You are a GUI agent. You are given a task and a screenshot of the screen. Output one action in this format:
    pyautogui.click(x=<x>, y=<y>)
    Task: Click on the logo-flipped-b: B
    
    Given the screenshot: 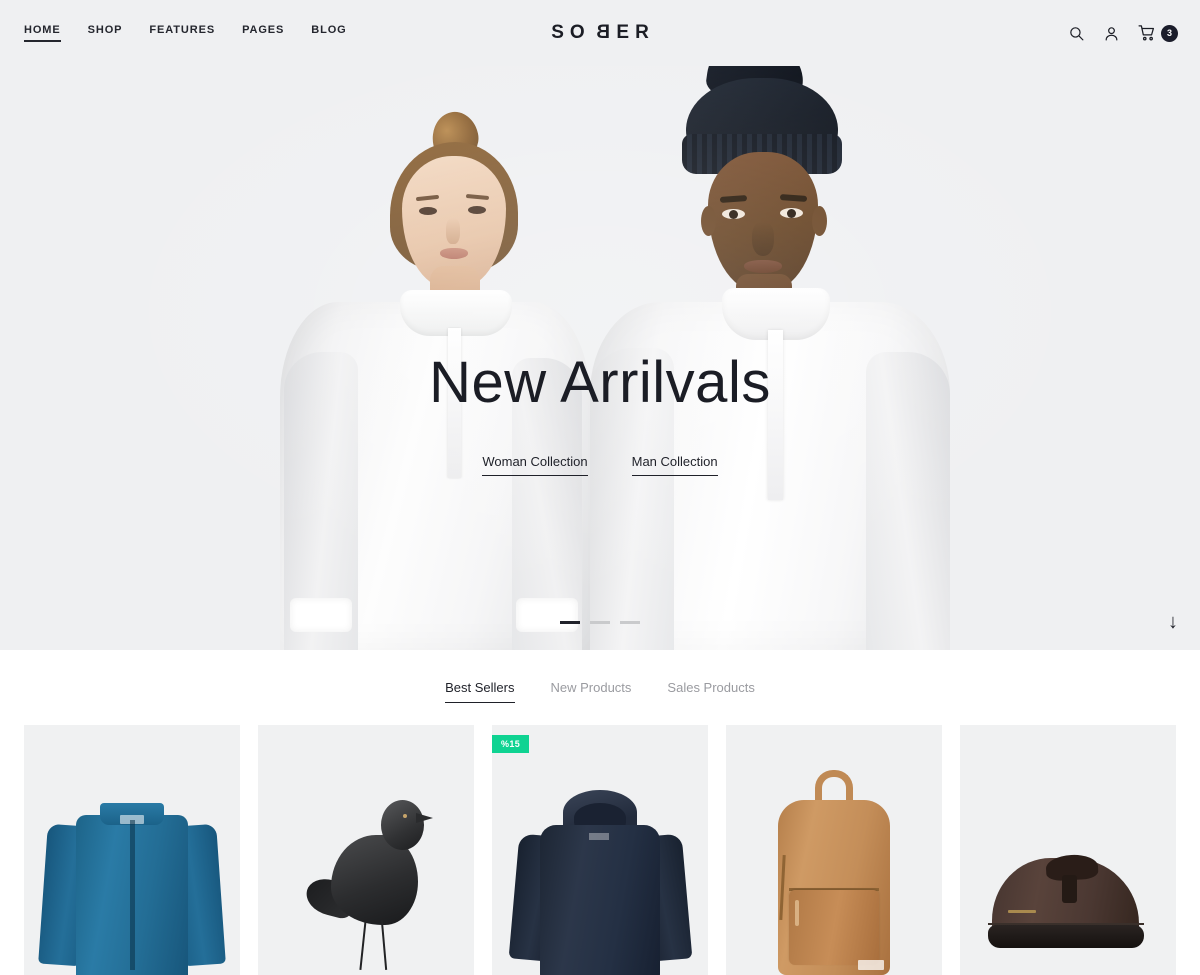 What is the action you would take?
    pyautogui.click(x=600, y=32)
    